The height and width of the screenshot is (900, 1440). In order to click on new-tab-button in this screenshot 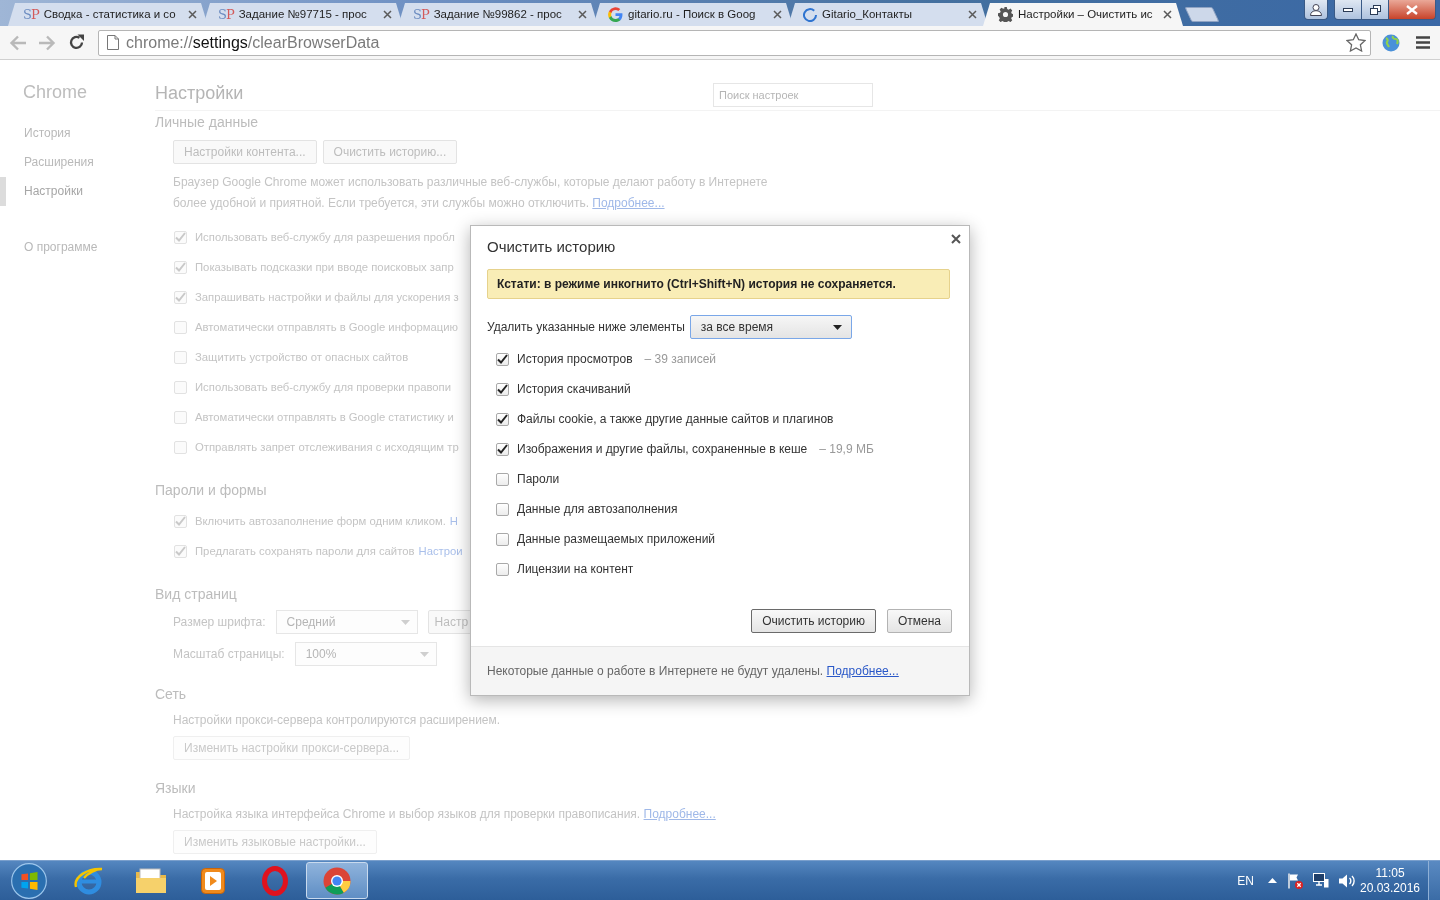, I will do `click(1202, 14)`.